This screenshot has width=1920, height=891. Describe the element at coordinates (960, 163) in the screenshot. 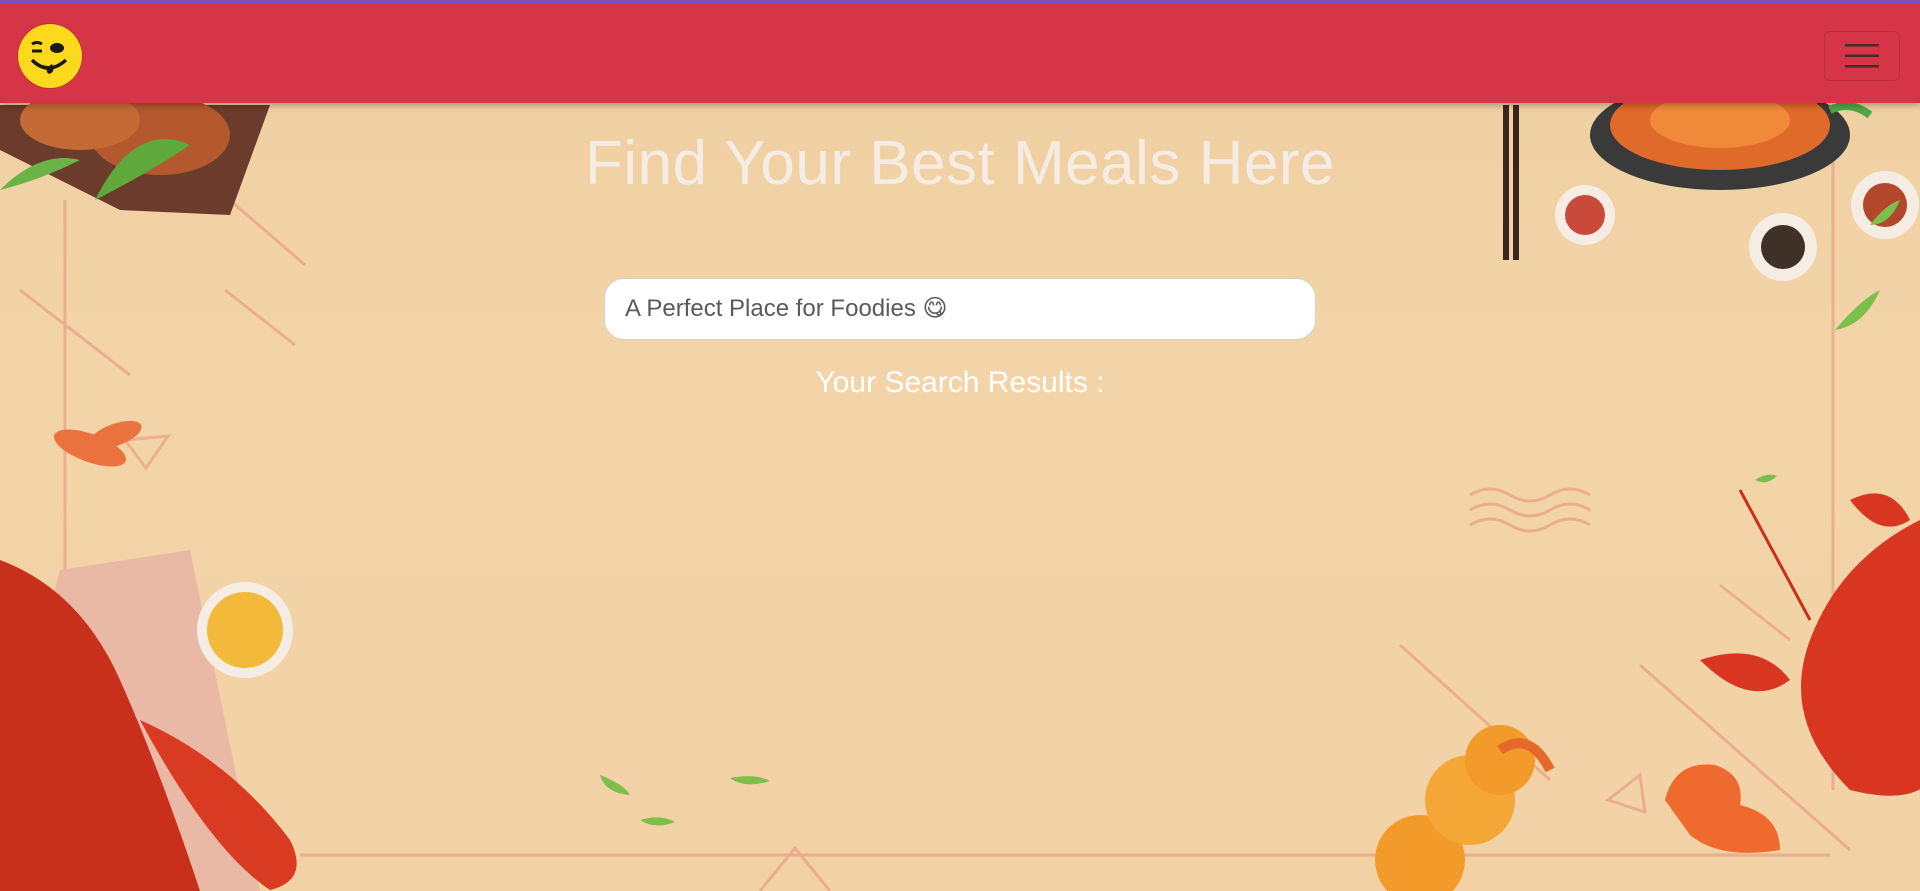

I see `page-title: Find Your Best Meals Here` at that location.